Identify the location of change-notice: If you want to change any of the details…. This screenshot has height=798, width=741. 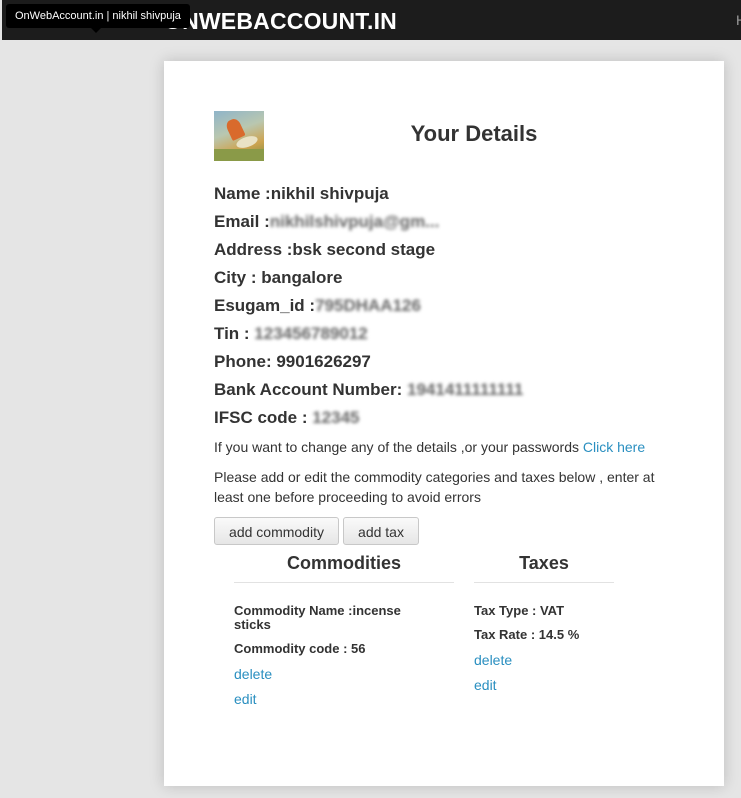
(429, 447).